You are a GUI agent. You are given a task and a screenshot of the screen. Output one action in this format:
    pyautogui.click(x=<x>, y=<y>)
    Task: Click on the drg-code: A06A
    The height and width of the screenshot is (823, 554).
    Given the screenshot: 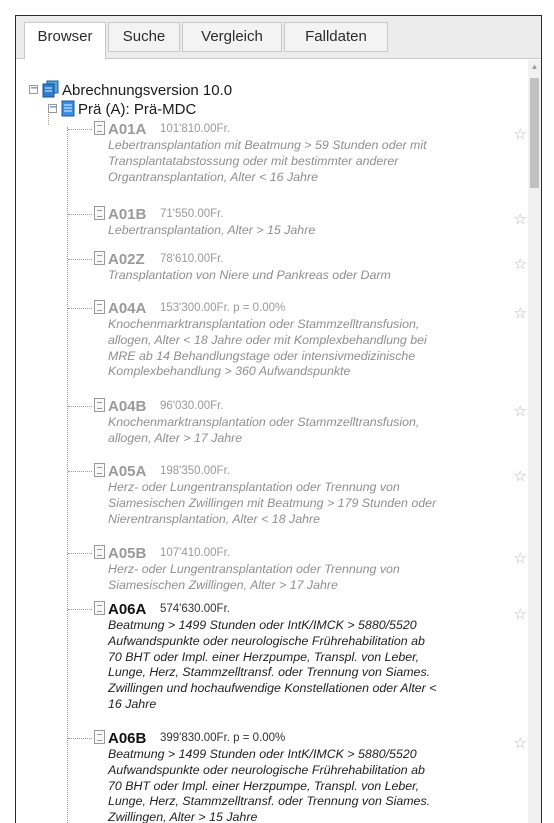 What is the action you would take?
    pyautogui.click(x=127, y=609)
    